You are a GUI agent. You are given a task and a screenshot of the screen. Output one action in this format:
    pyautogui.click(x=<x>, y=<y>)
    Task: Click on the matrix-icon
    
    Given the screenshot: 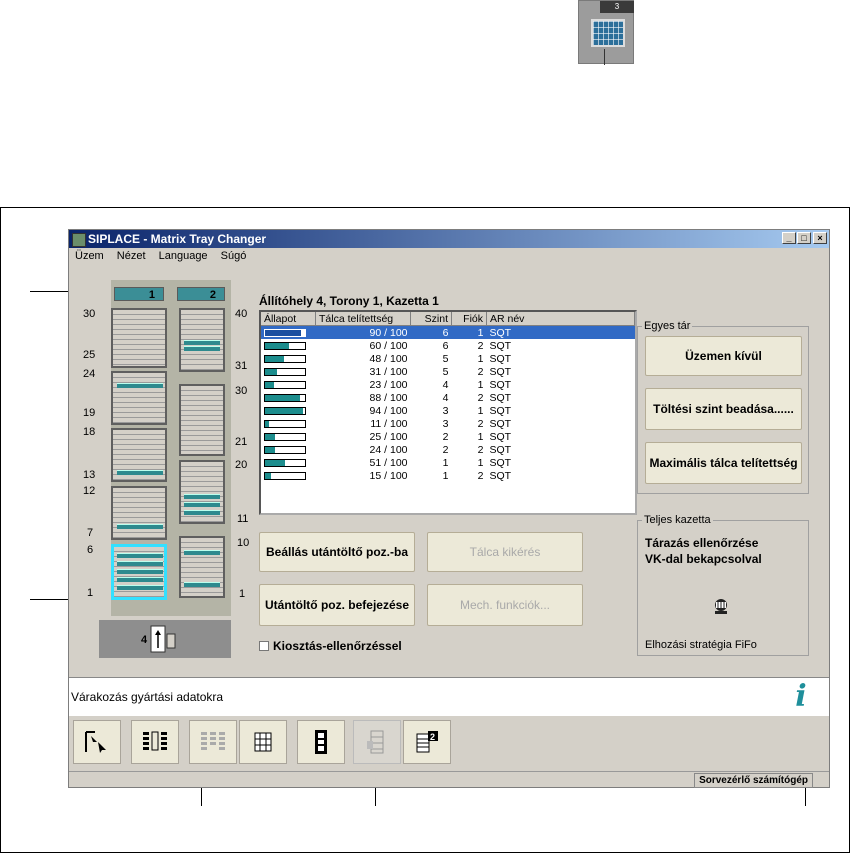 What is the action you would take?
    pyautogui.click(x=155, y=741)
    